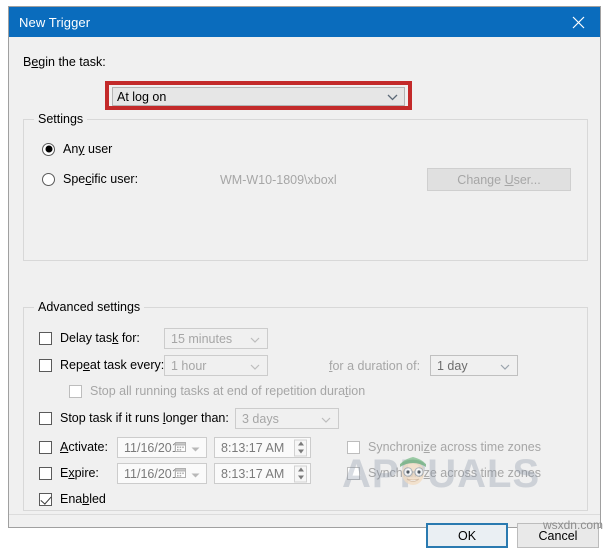 The width and height of the screenshot is (609, 548). I want to click on checkbox-enabled-box, so click(45, 499).